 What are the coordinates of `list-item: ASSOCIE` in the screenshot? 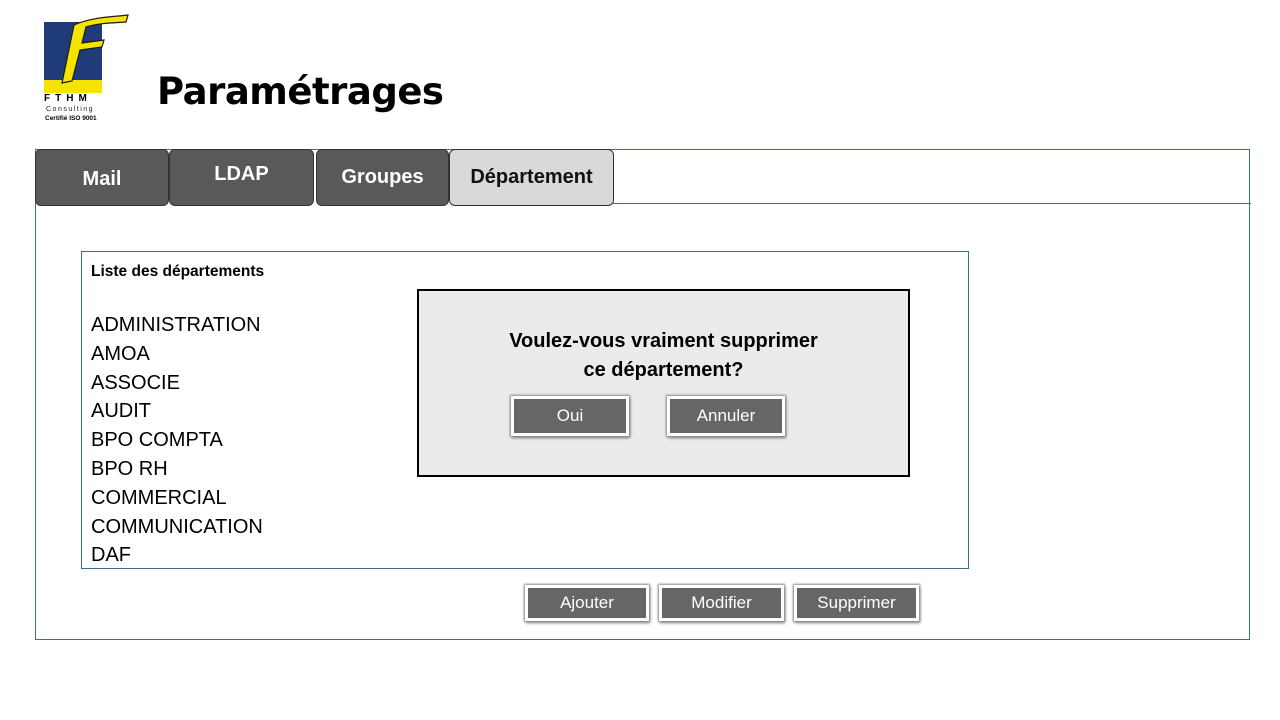 It's located at (177, 383).